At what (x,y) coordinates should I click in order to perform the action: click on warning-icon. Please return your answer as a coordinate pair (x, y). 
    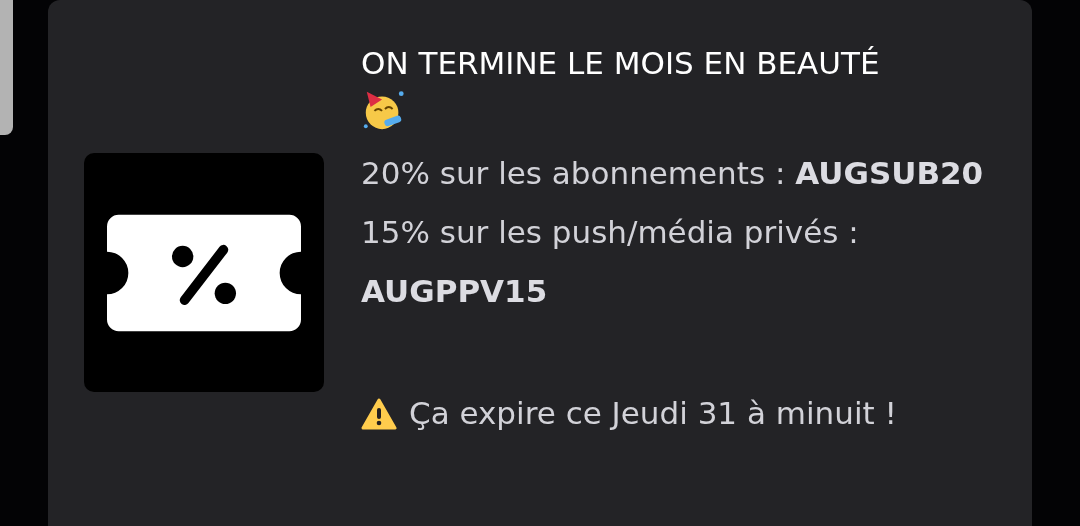
    Looking at the image, I should click on (379, 413).